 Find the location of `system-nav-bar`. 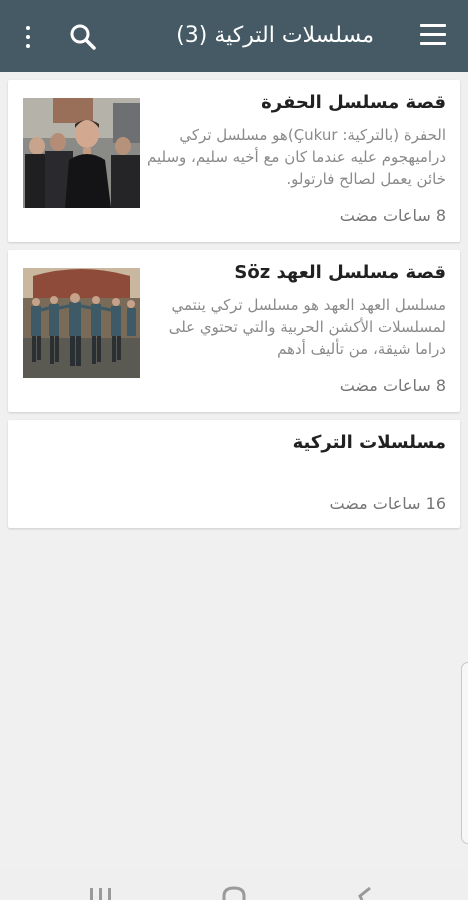

system-nav-bar is located at coordinates (234, 884).